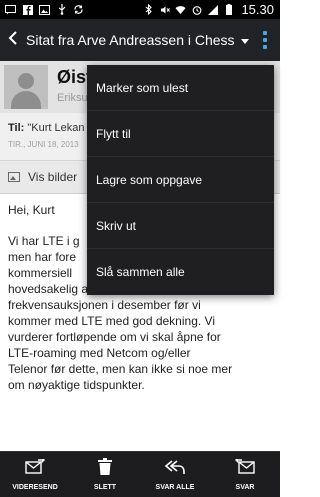 This screenshot has height=497, width=320. I want to click on forward-mail-icon, so click(35, 468).